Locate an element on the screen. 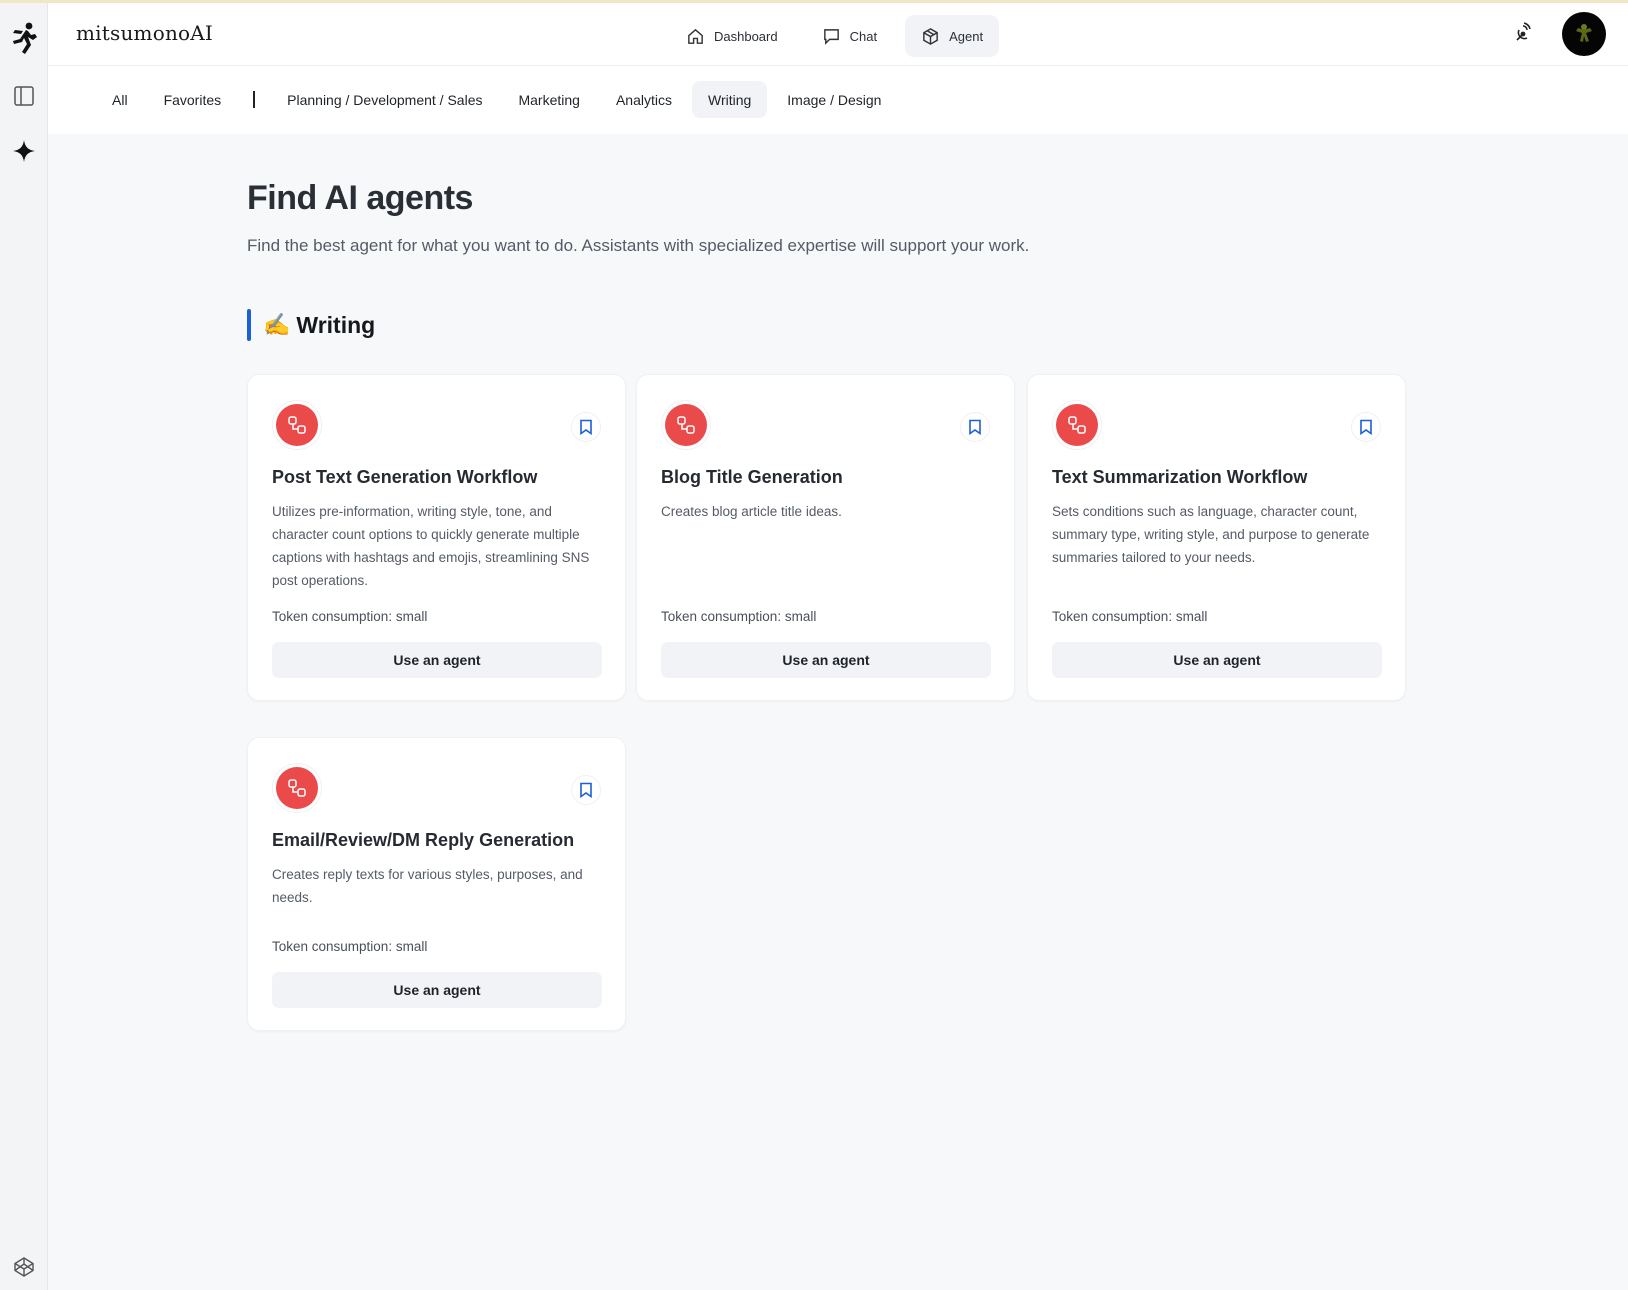 Image resolution: width=1628 pixels, height=1290 pixels. sparkle-icon is located at coordinates (24, 151).